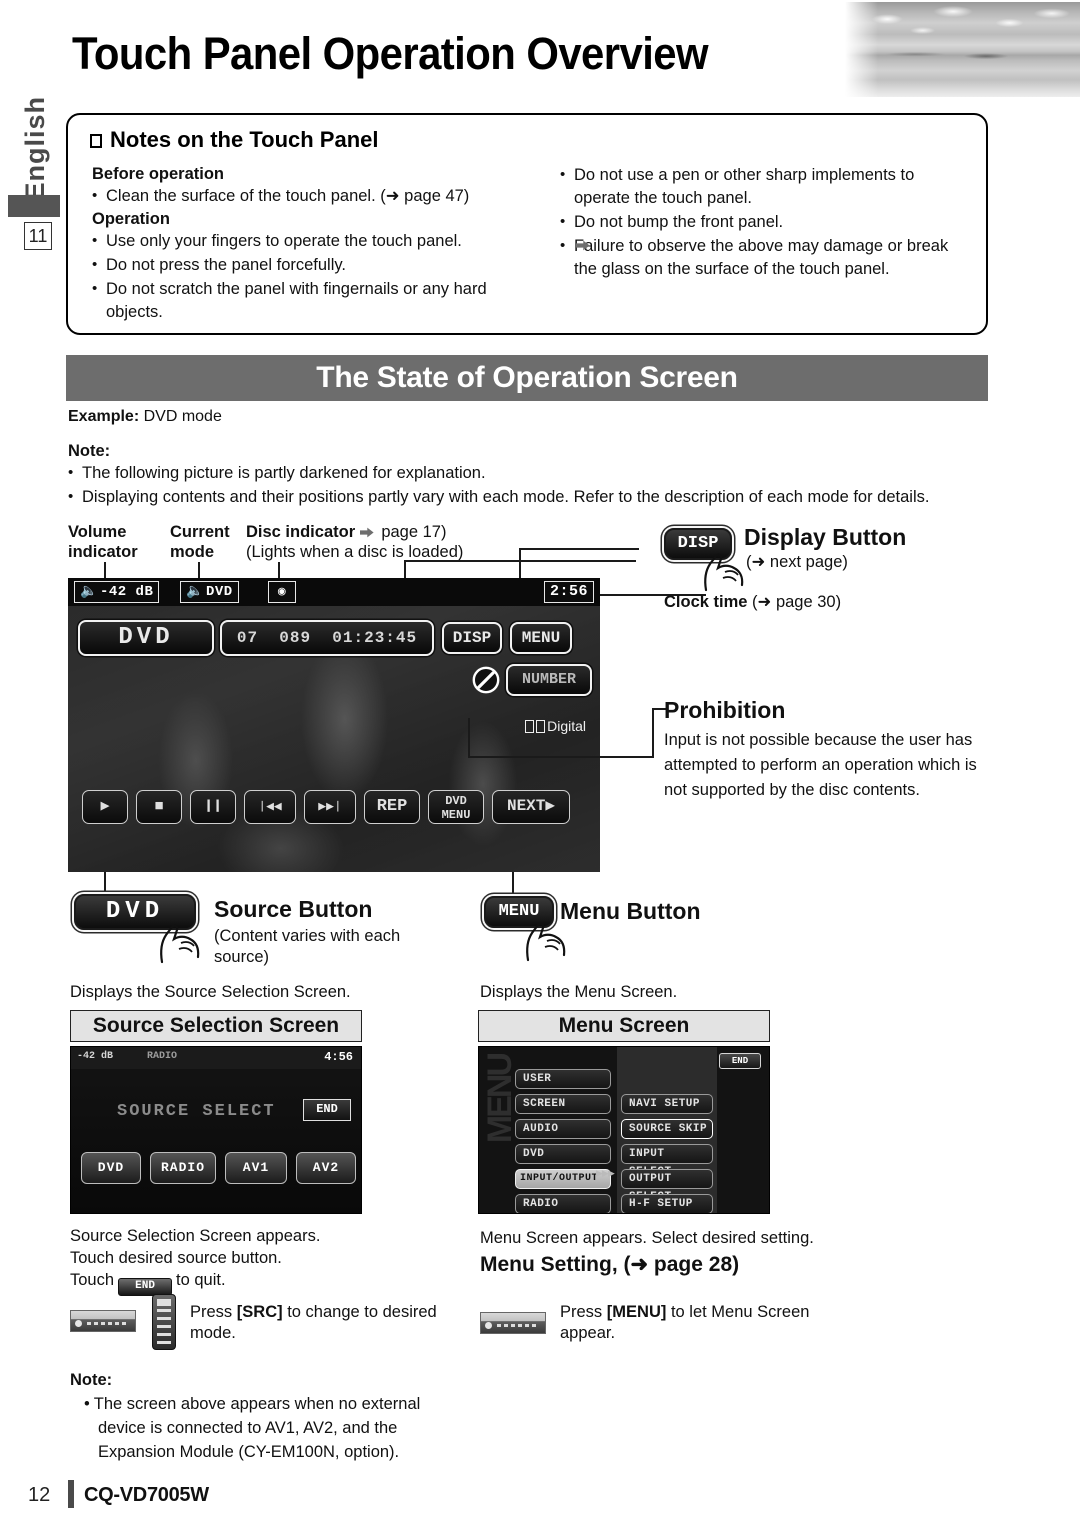 The width and height of the screenshot is (1080, 1526). I want to click on source-note-label: Note:, so click(91, 1380).